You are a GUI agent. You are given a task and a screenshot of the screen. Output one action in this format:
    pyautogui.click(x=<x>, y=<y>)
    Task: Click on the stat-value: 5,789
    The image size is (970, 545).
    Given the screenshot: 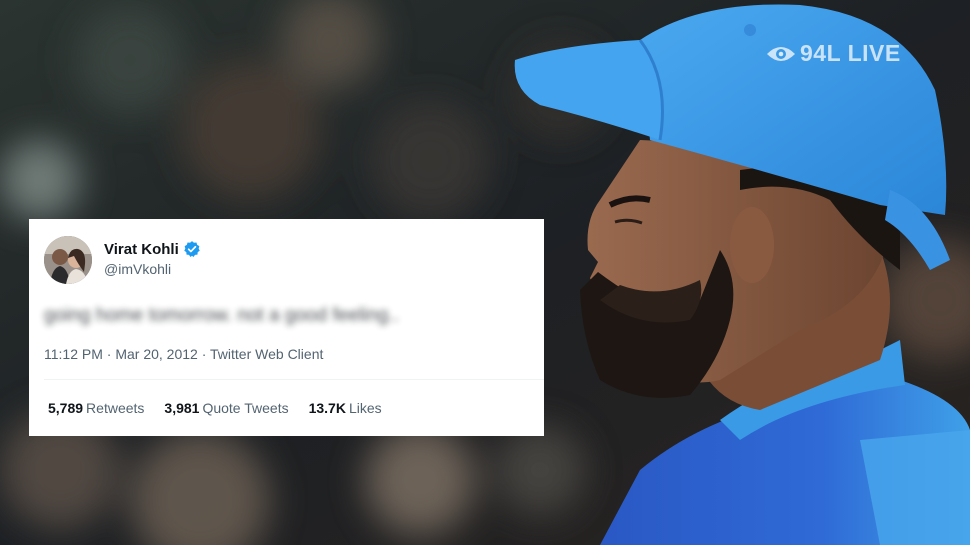 What is the action you would take?
    pyautogui.click(x=66, y=408)
    